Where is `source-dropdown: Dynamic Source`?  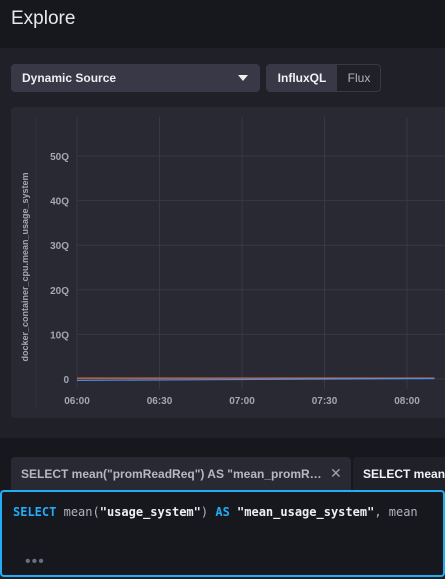 source-dropdown: Dynamic Source is located at coordinates (135, 78).